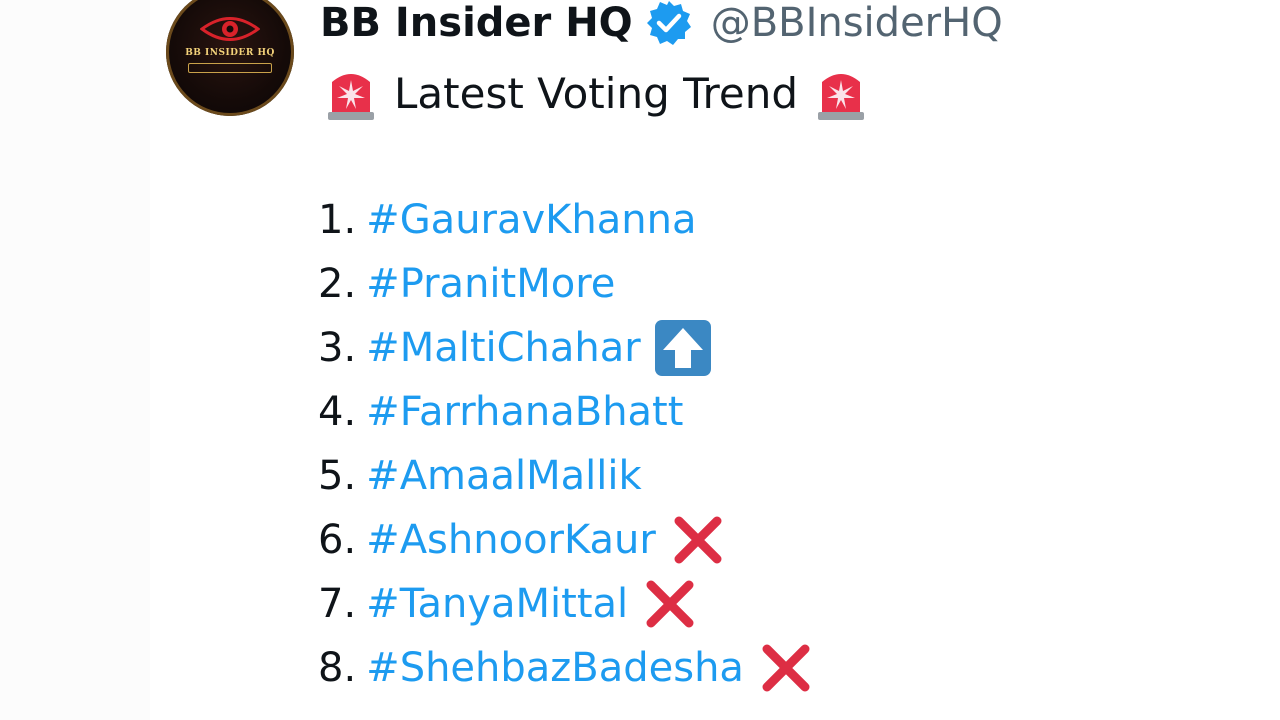 The width and height of the screenshot is (1280, 720). I want to click on avatar: BB INSIDER HQ, so click(230, 58).